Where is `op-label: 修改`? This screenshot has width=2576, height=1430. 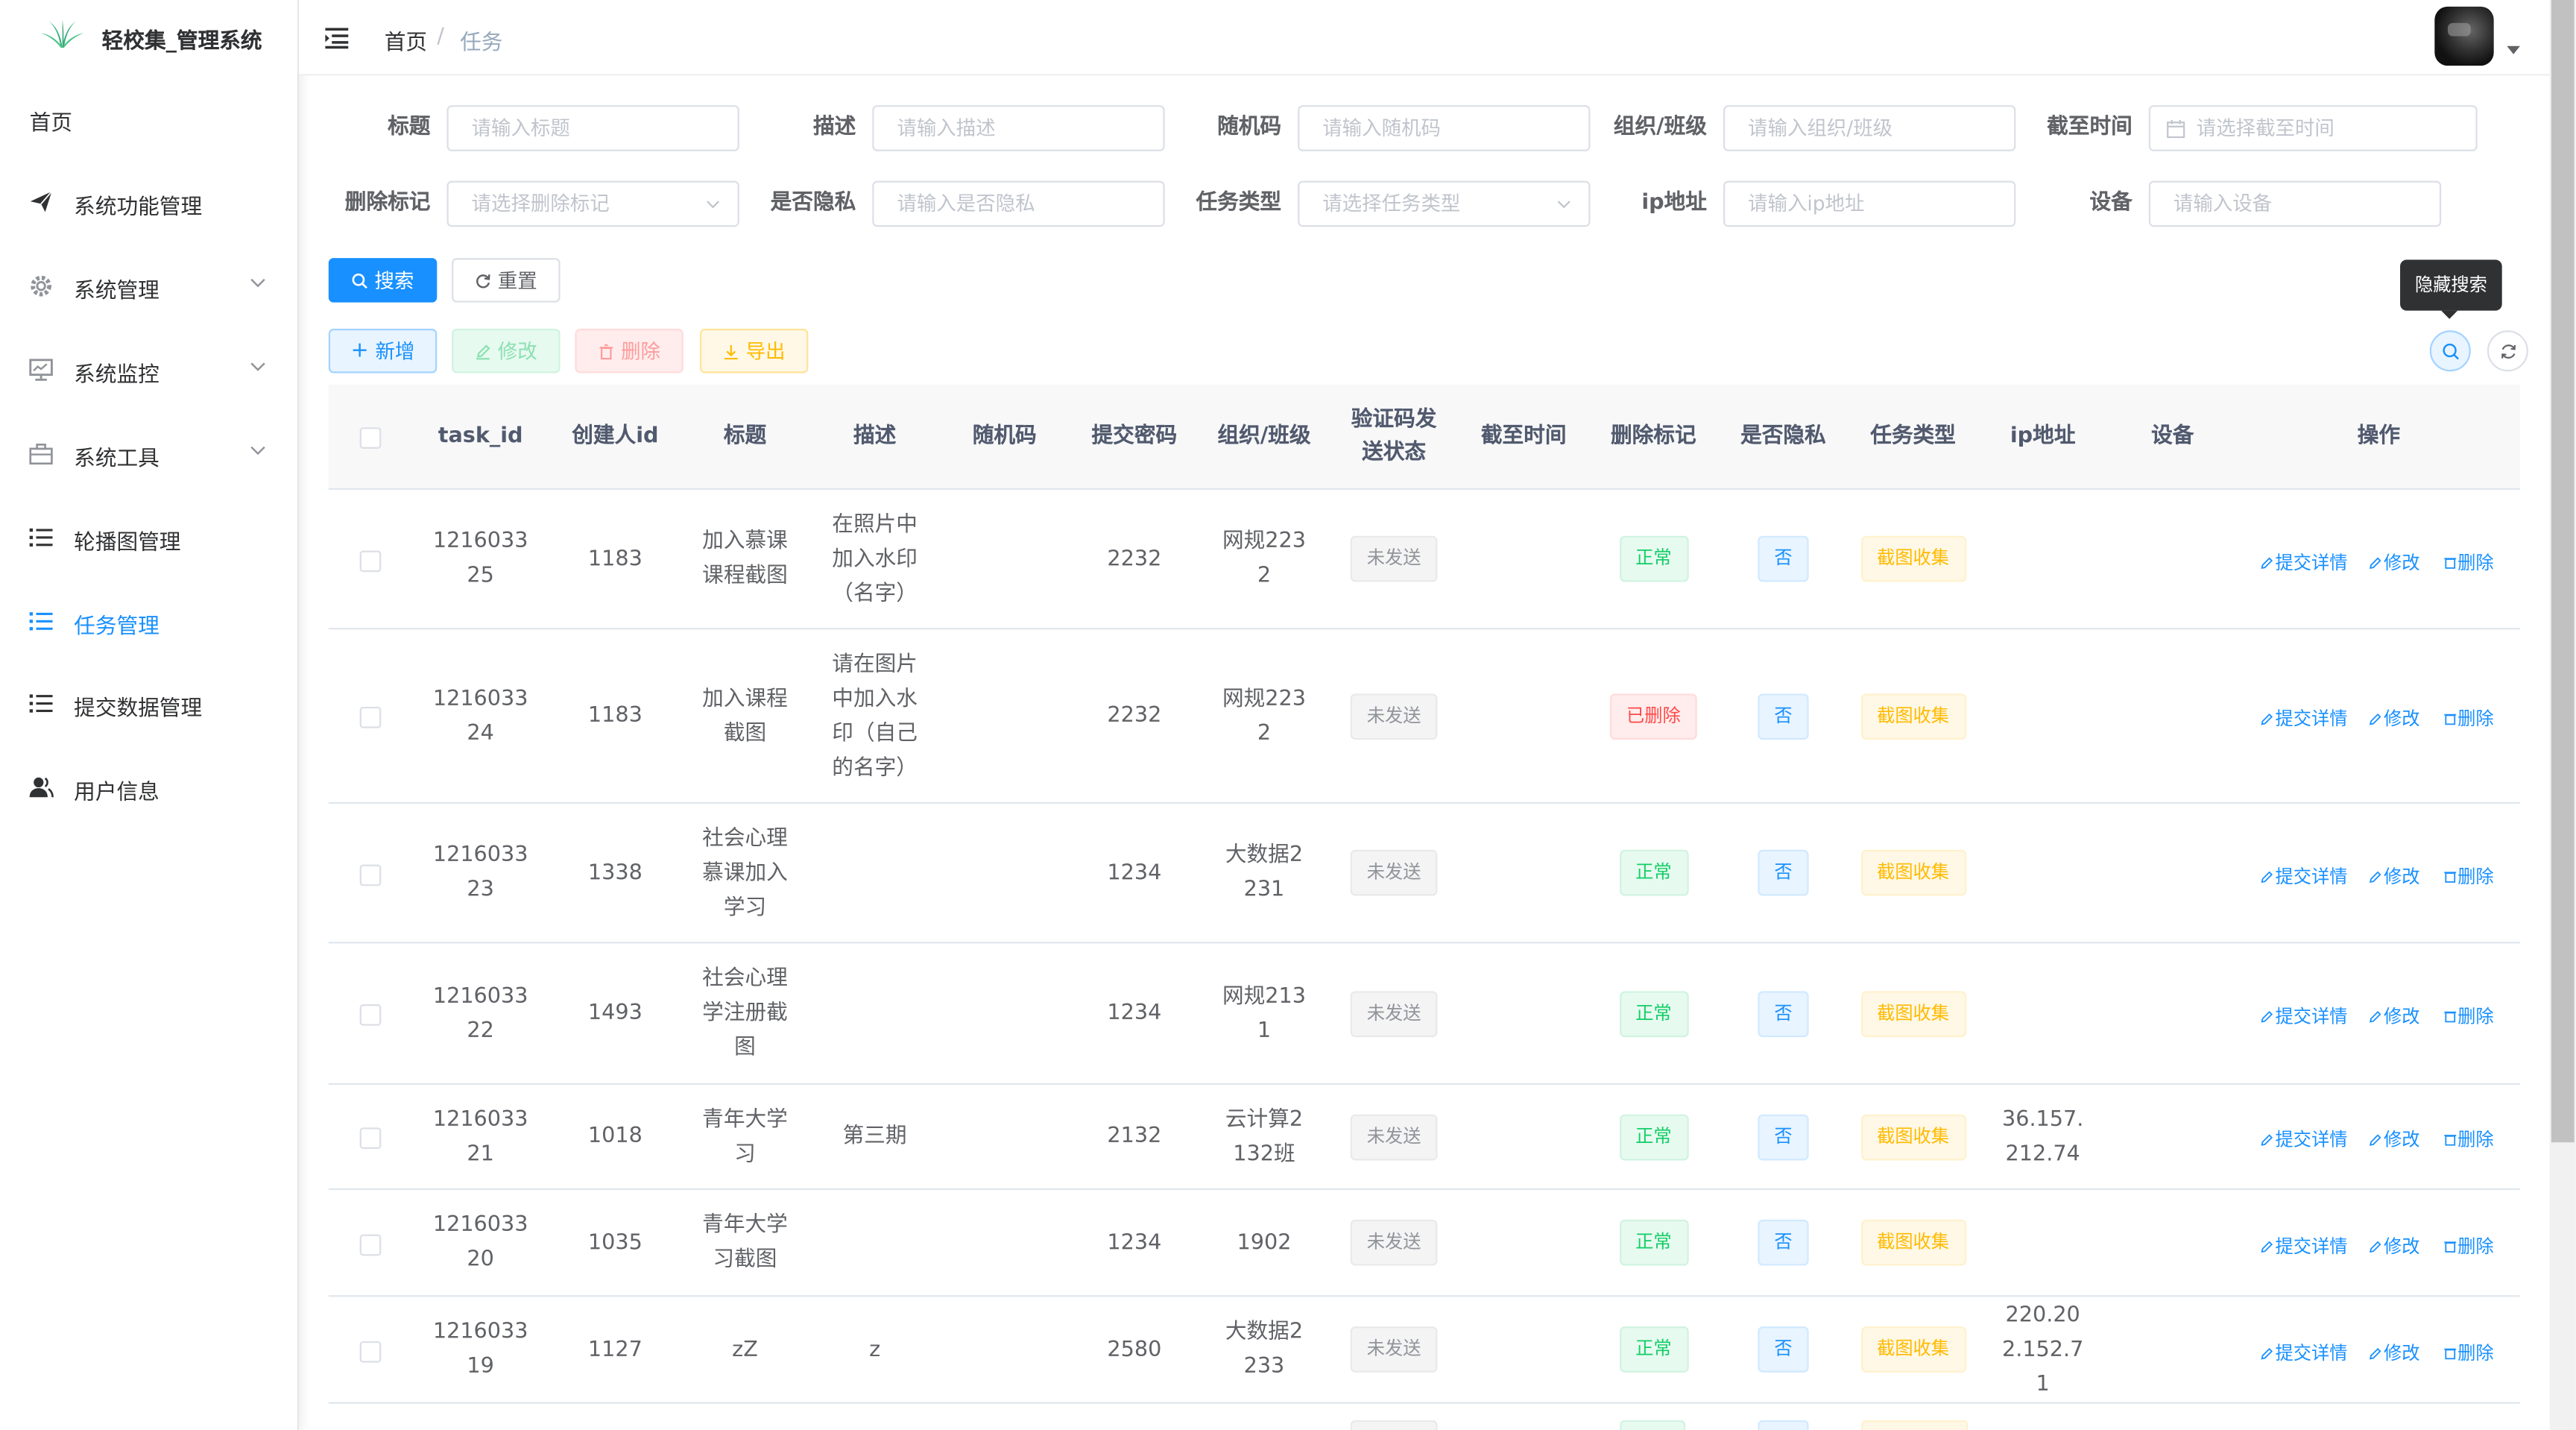
op-label: 修改 is located at coordinates (2402, 562).